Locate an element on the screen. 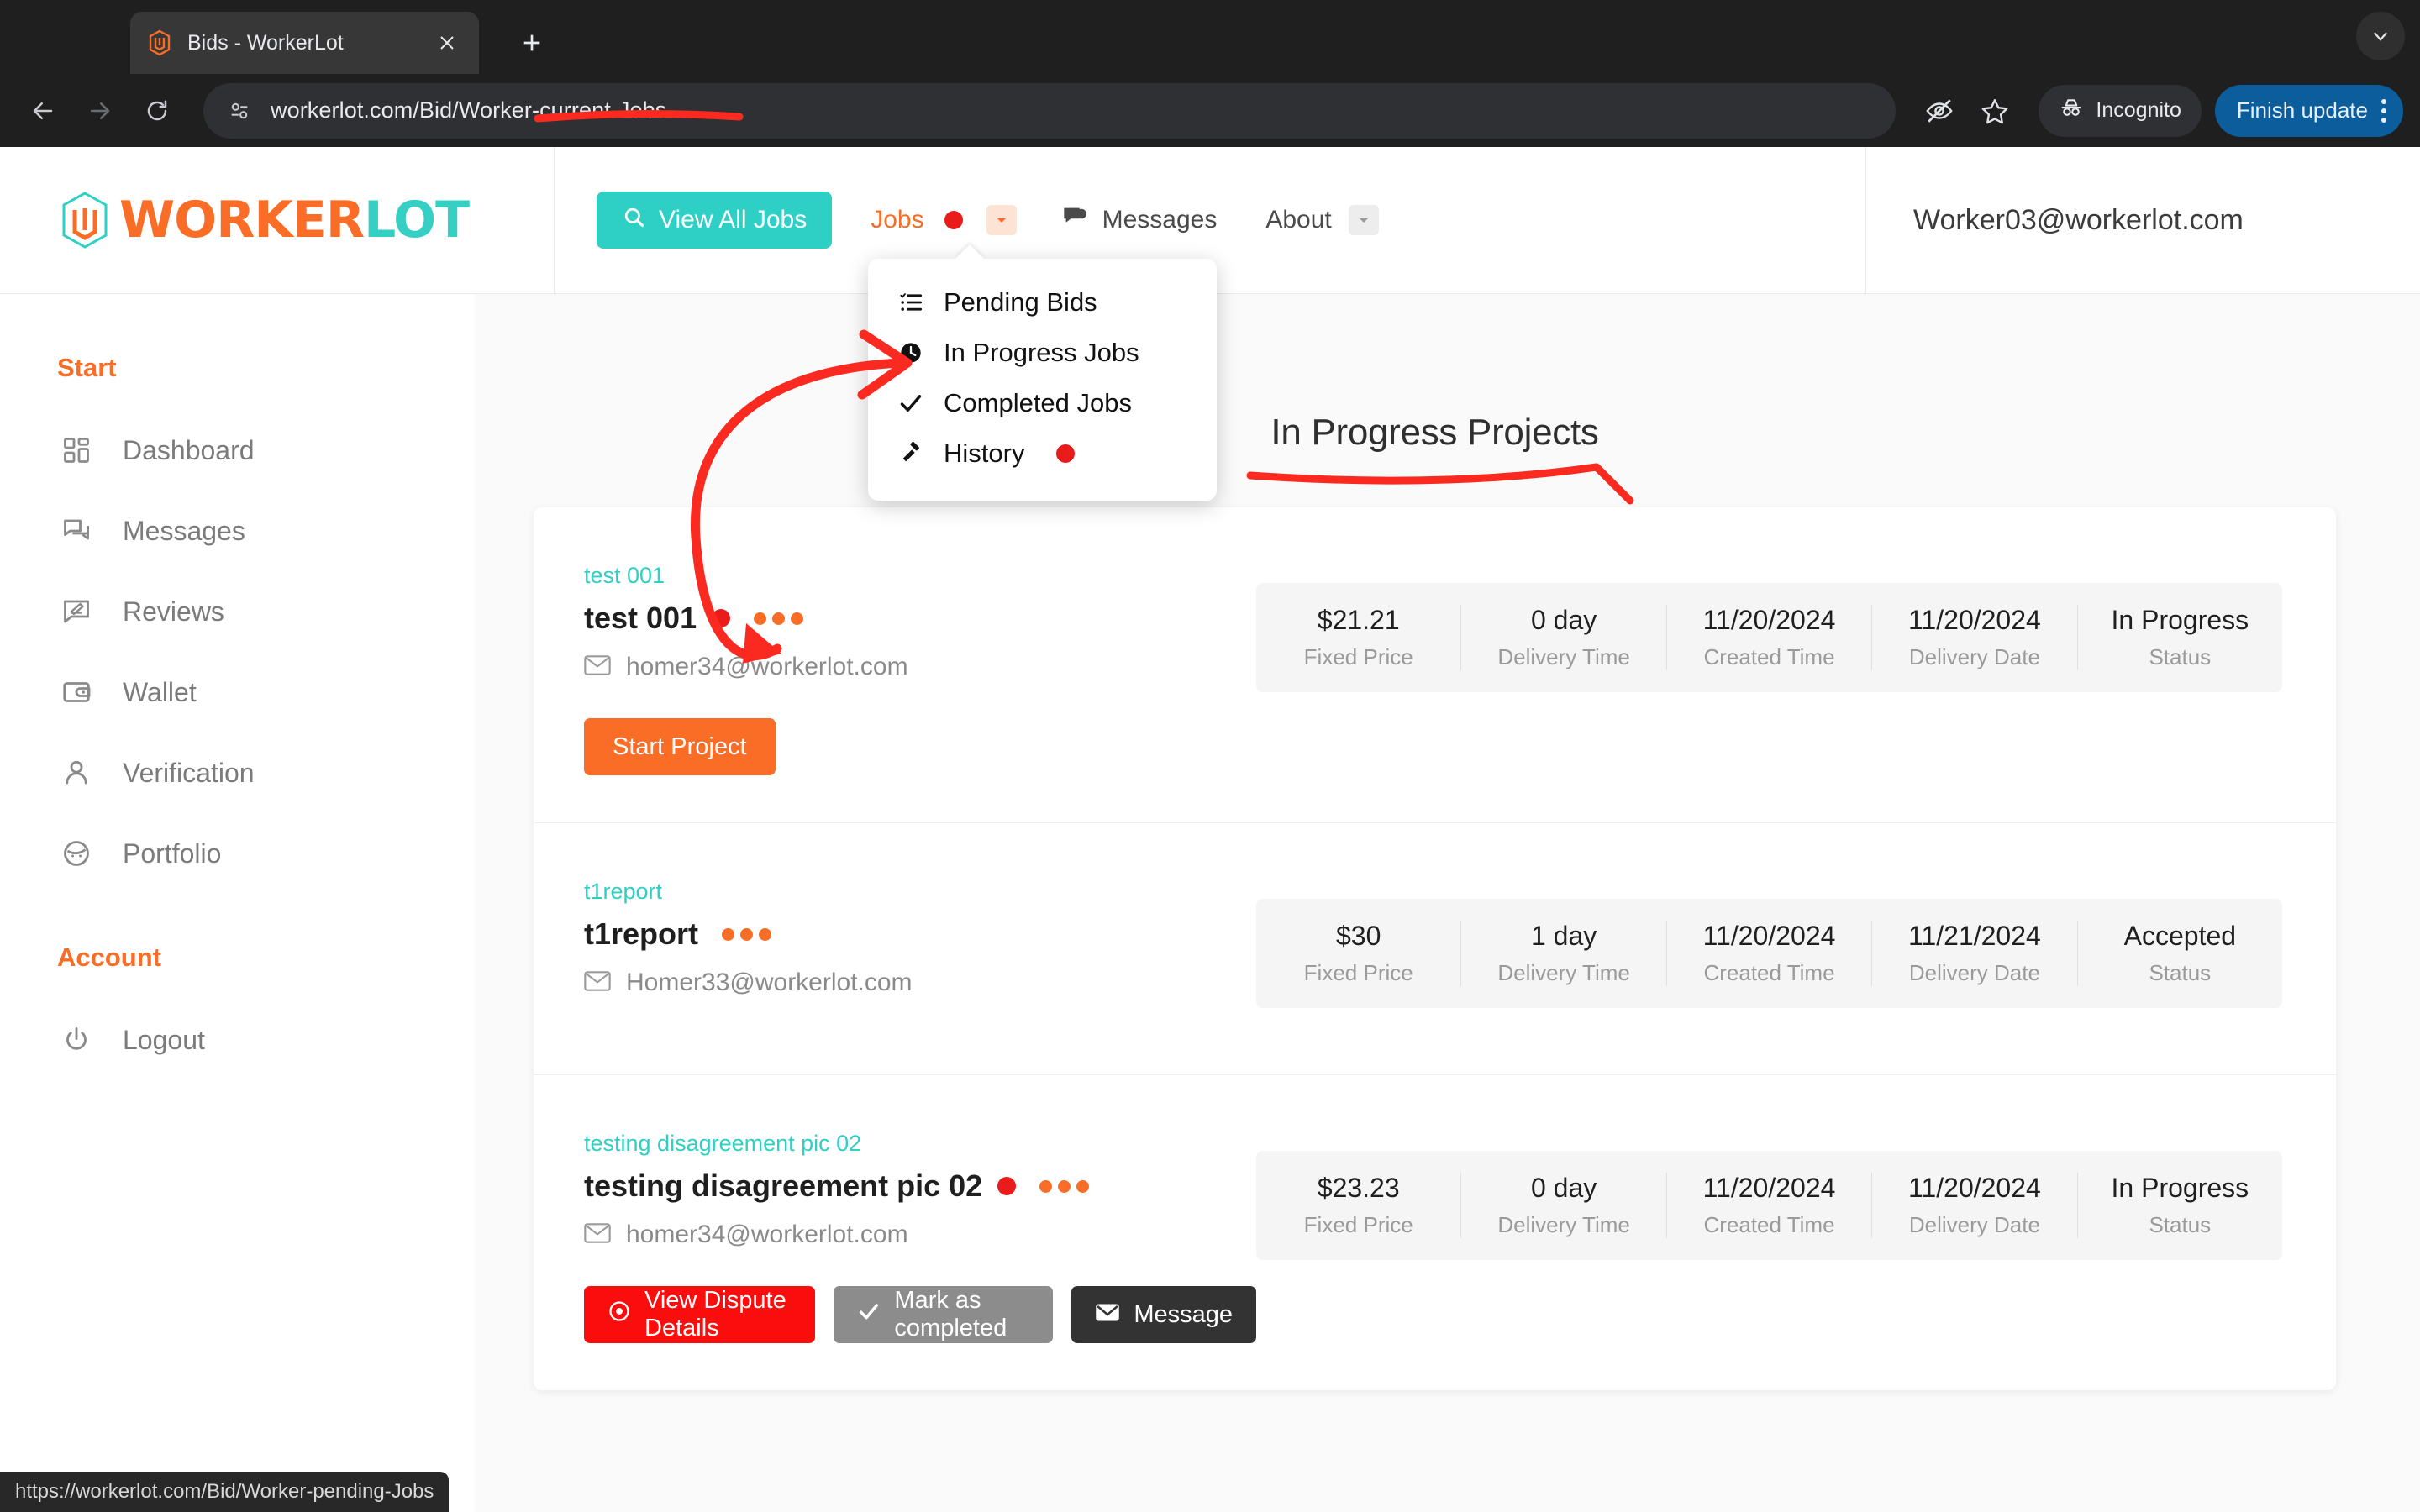  mark-as-completed-button: Mark as completed is located at coordinates (944, 1314).